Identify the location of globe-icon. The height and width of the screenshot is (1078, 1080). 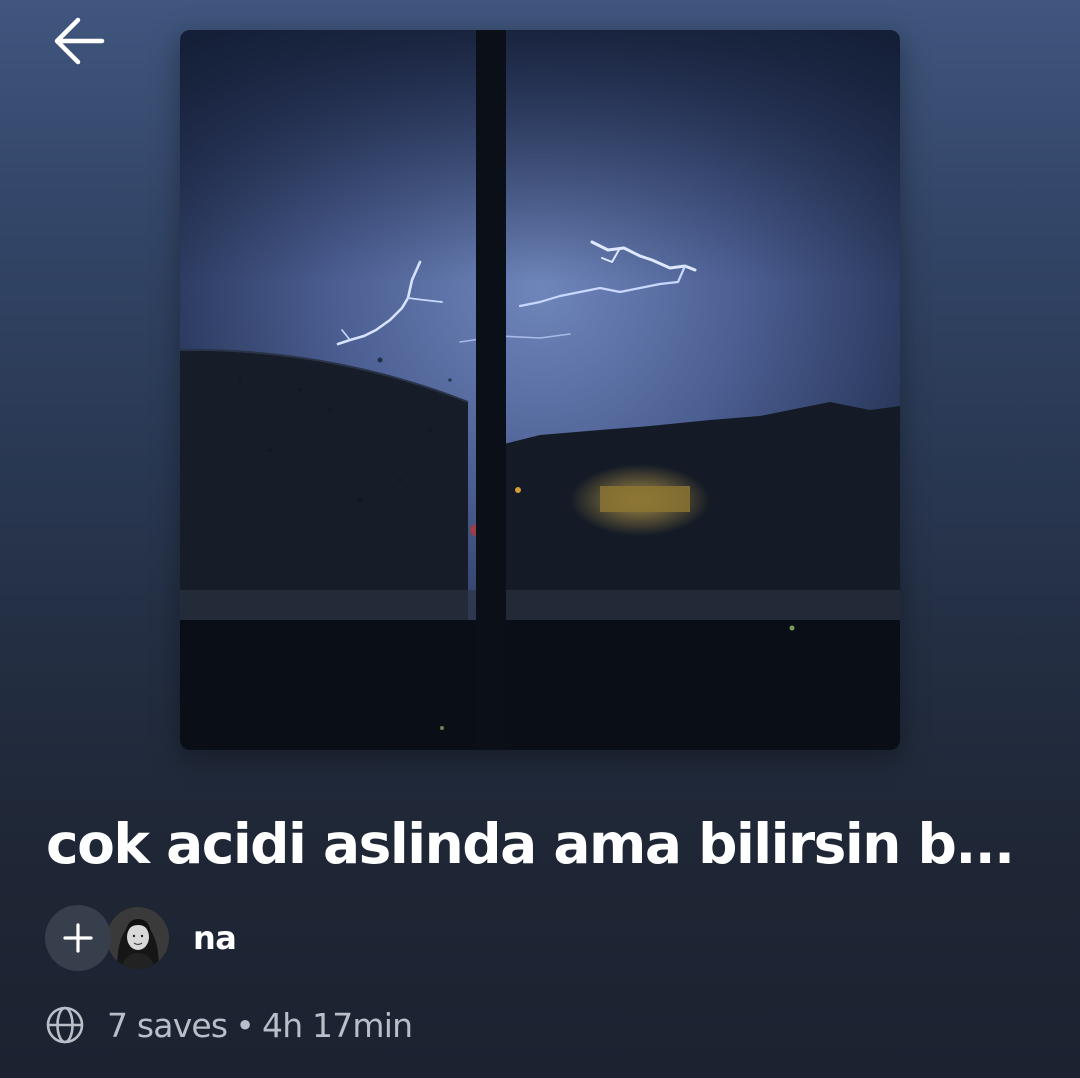
(65, 1025).